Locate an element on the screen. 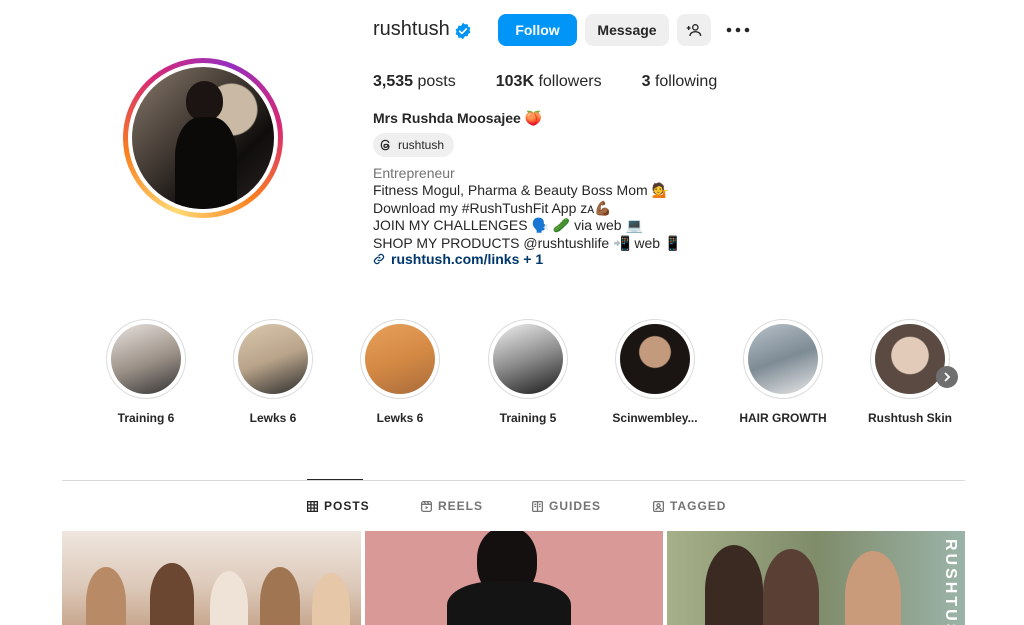 The image size is (1024, 625). more-options-button is located at coordinates (738, 30).